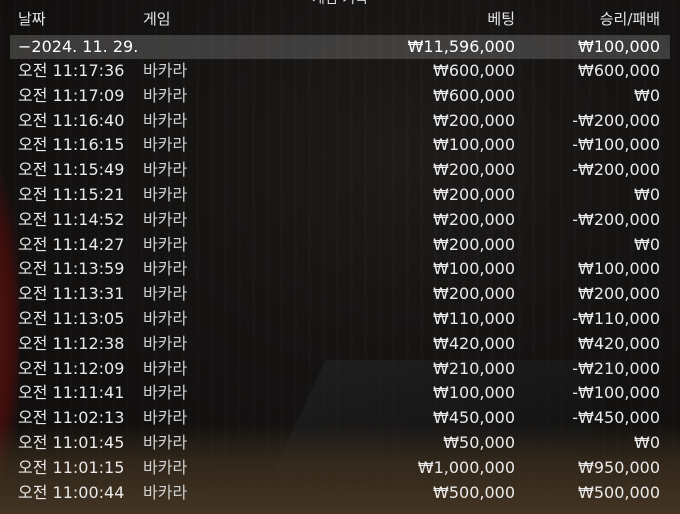 Image resolution: width=680 pixels, height=514 pixels. I want to click on table-row: 오전 11:14:27 바카라 ₩200,000 ₩0, so click(340, 245).